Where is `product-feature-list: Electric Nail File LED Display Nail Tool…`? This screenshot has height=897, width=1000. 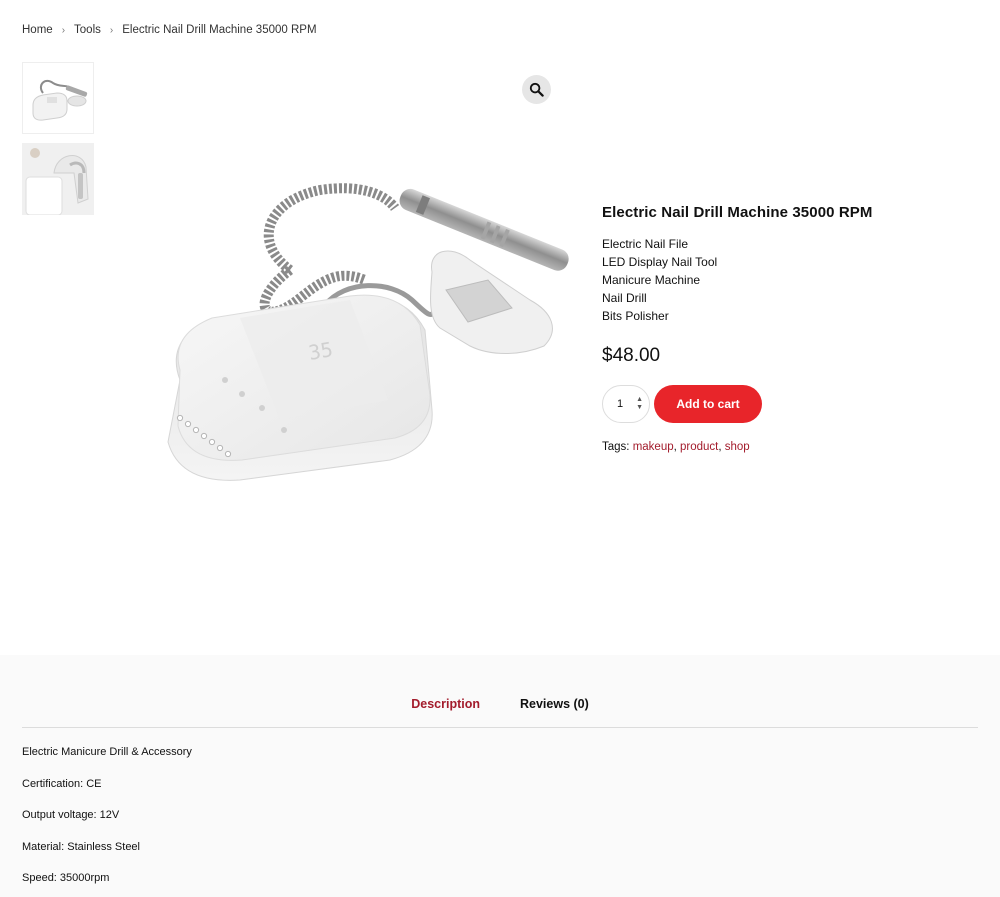 product-feature-list: Electric Nail File LED Display Nail Tool… is located at coordinates (792, 280).